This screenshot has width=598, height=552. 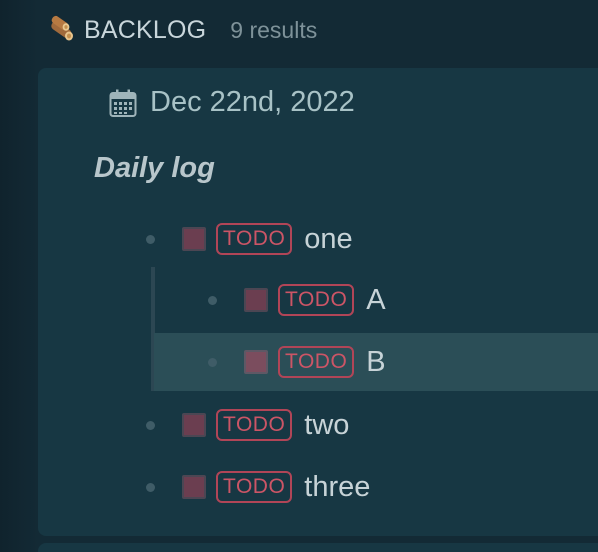 I want to click on journal-date-row: Dec 22nd, 2022, so click(x=231, y=102).